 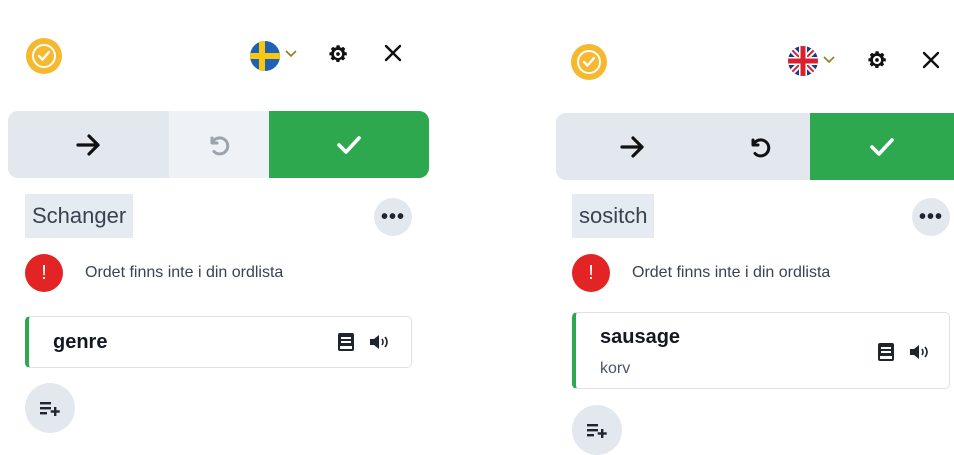 What do you see at coordinates (80, 342) in the screenshot?
I see `suggestion-word: genre` at bounding box center [80, 342].